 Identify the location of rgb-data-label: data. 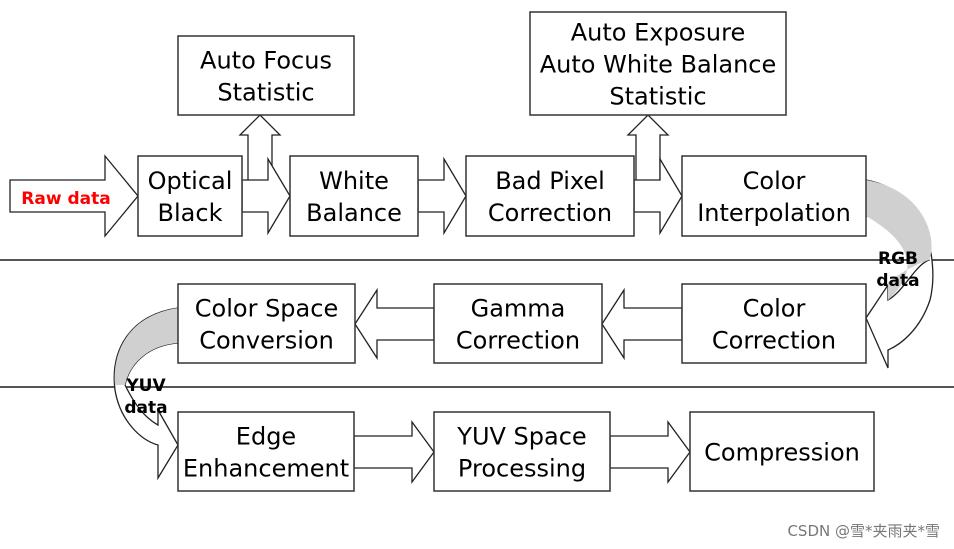
(897, 281).